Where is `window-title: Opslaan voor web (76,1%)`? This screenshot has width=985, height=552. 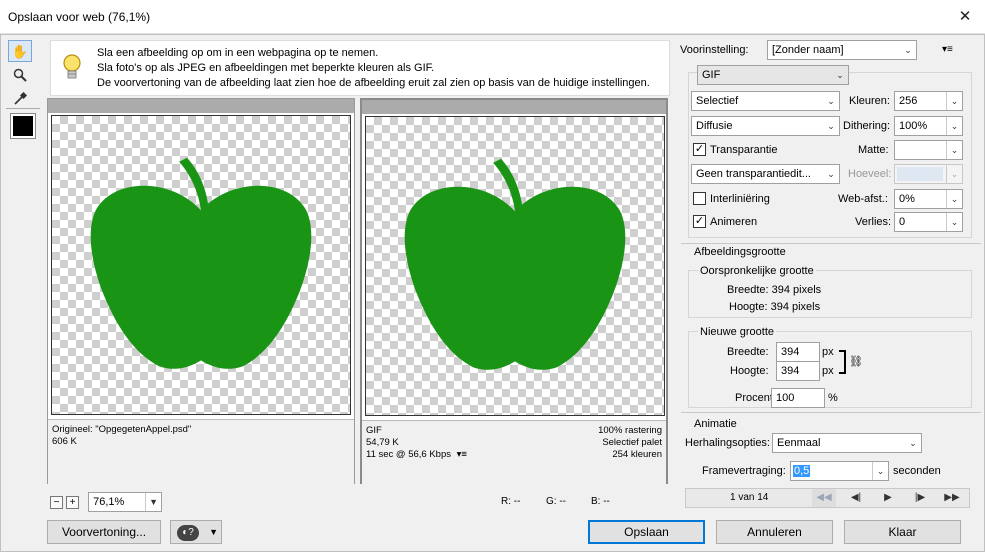 window-title: Opslaan voor web (76,1%) is located at coordinates (79, 17).